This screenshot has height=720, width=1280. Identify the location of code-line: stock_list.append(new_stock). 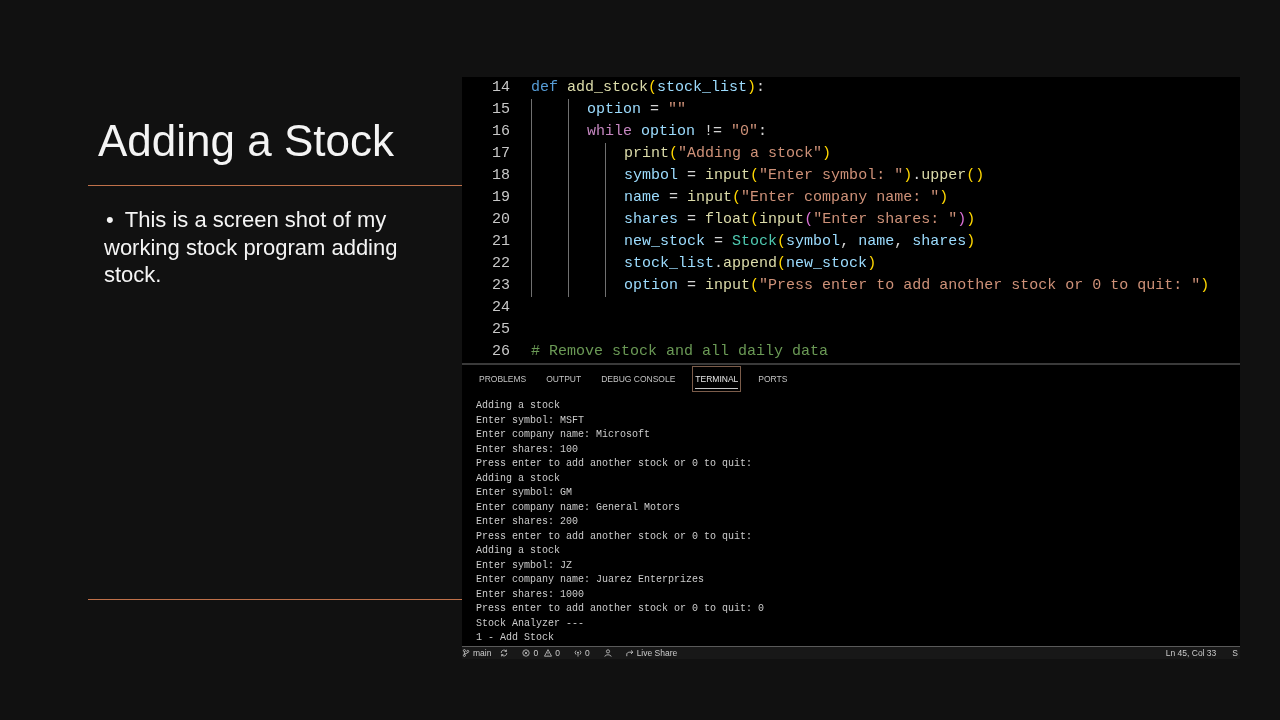
(750, 264).